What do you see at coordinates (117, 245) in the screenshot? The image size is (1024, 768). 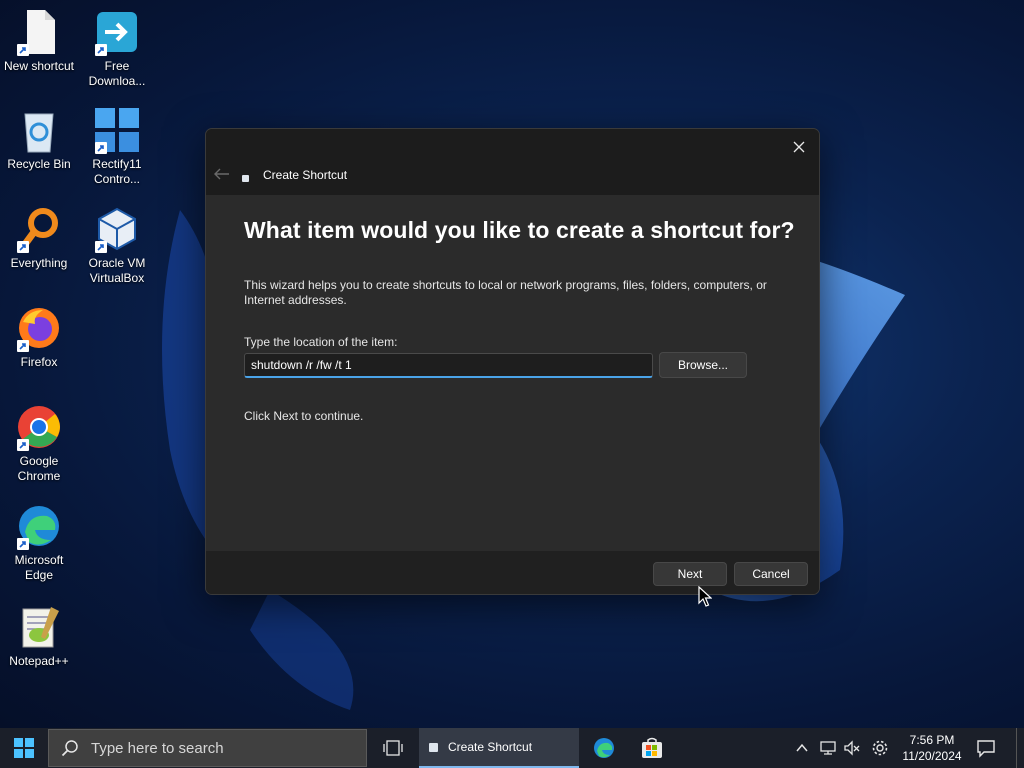 I see `desktop-icon-virtualbox: Oracle VM VirtualBox` at bounding box center [117, 245].